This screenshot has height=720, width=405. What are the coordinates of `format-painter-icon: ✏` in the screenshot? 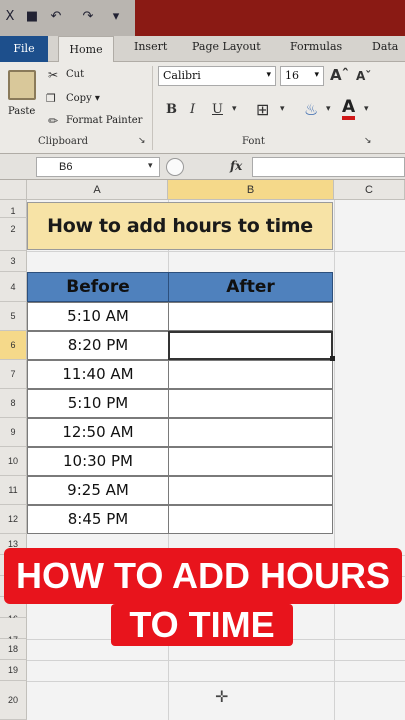 It's located at (53, 121).